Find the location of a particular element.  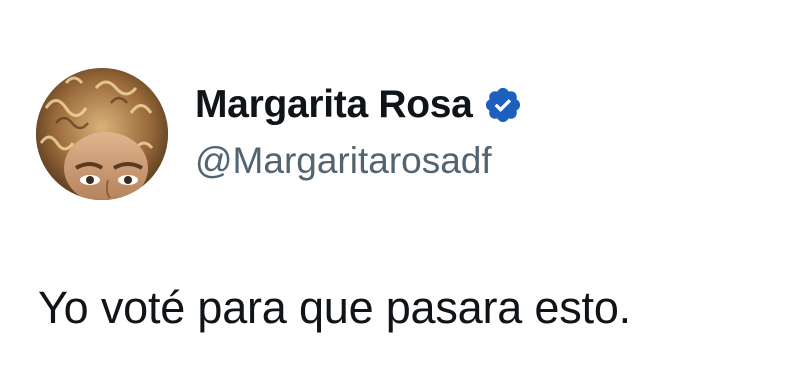

display-name: Margarita Rosa is located at coordinates (334, 105).